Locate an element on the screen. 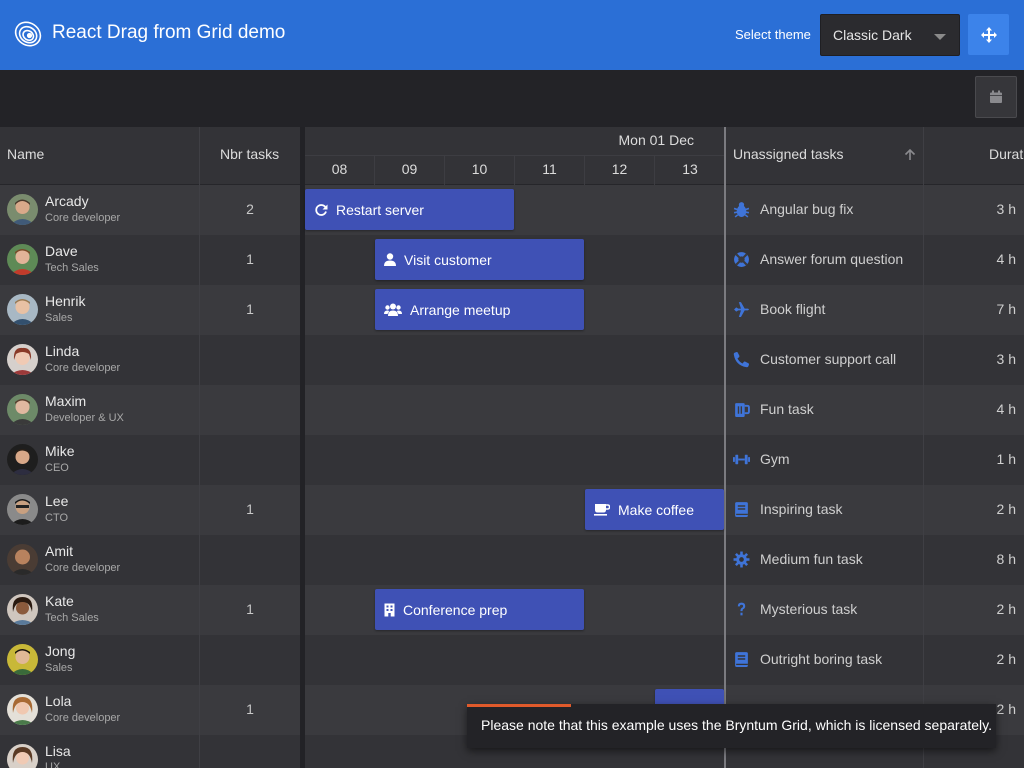 The image size is (1024, 768). toolbar is located at coordinates (512, 98).